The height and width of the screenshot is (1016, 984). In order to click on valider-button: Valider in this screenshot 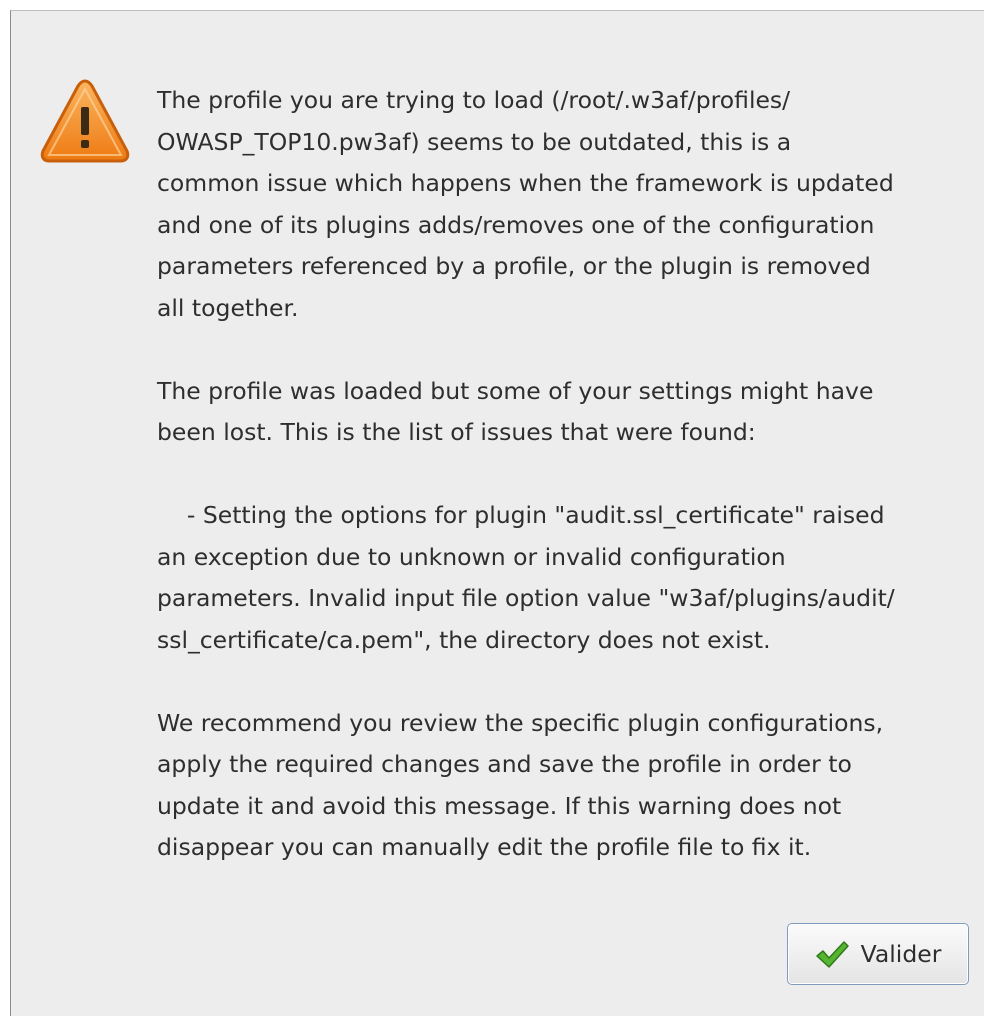, I will do `click(878, 954)`.